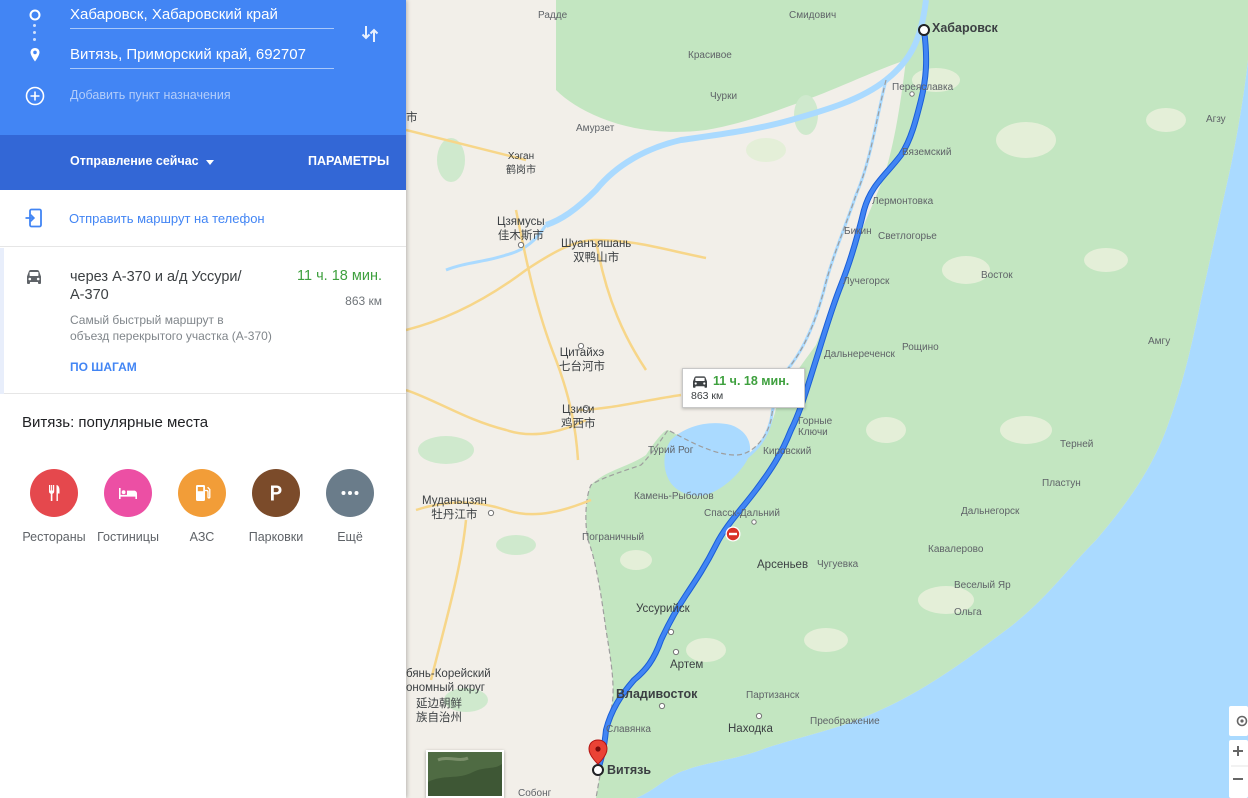  What do you see at coordinates (990, 511) in the screenshot?
I see `map-label-dalnegorsk: Дальнегорск` at bounding box center [990, 511].